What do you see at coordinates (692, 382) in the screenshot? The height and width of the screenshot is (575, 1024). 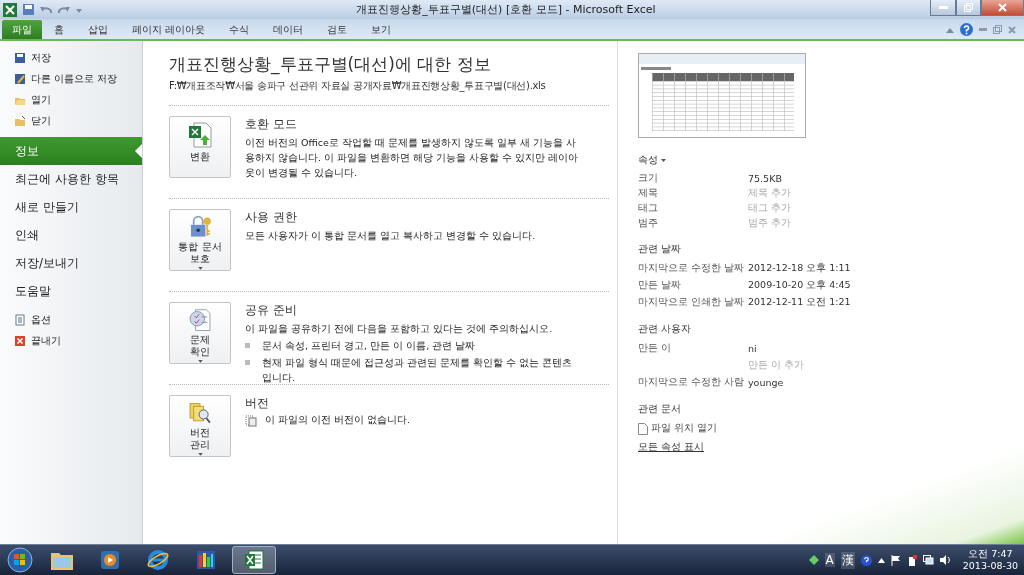 I see `property-label: 마지막으로 수정한 사람` at bounding box center [692, 382].